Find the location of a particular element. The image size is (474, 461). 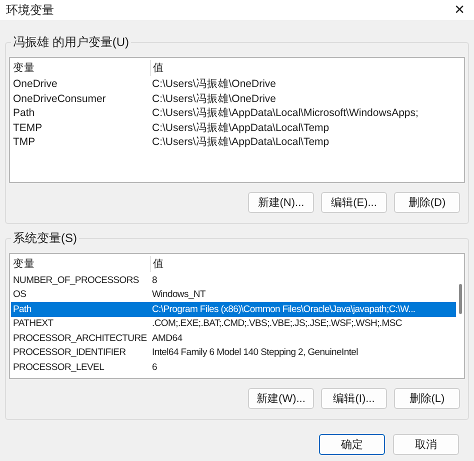

variable-name: TMP is located at coordinates (24, 142).